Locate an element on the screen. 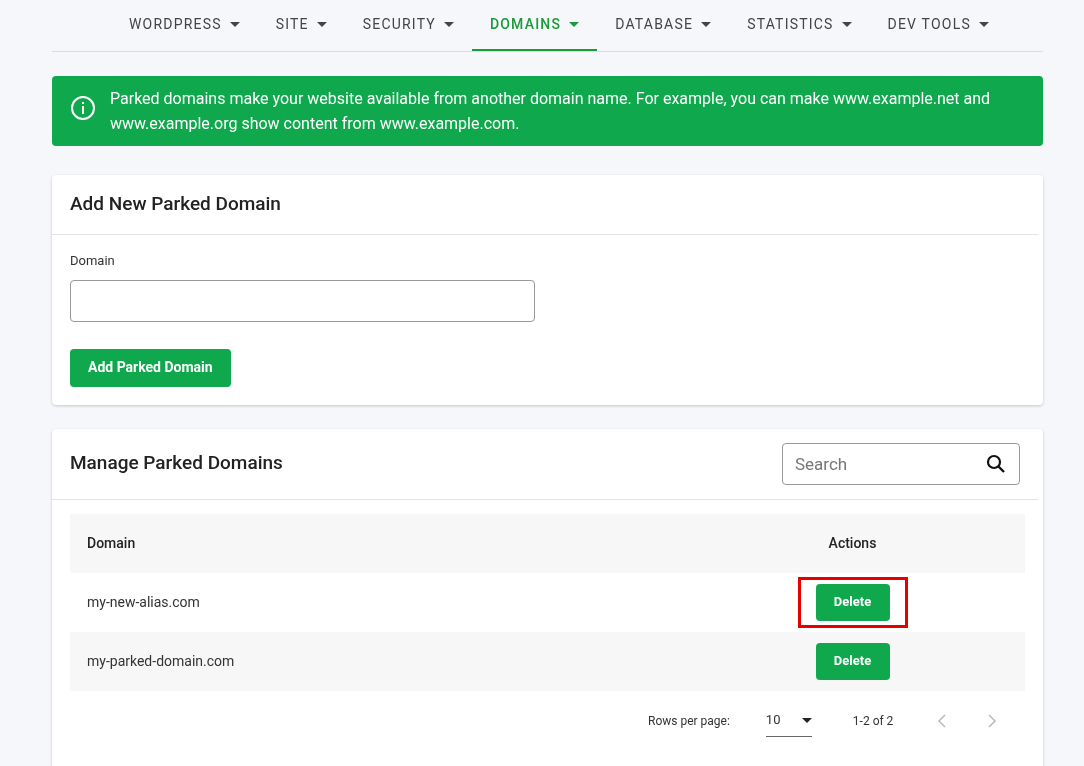  chevron-right-icon is located at coordinates (992, 720).